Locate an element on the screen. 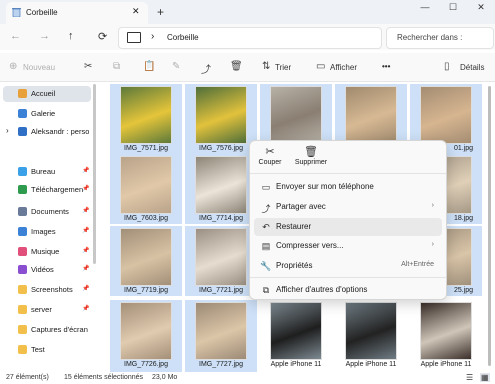 The width and height of the screenshot is (495, 384). sidebar-item: Test is located at coordinates (46, 350).